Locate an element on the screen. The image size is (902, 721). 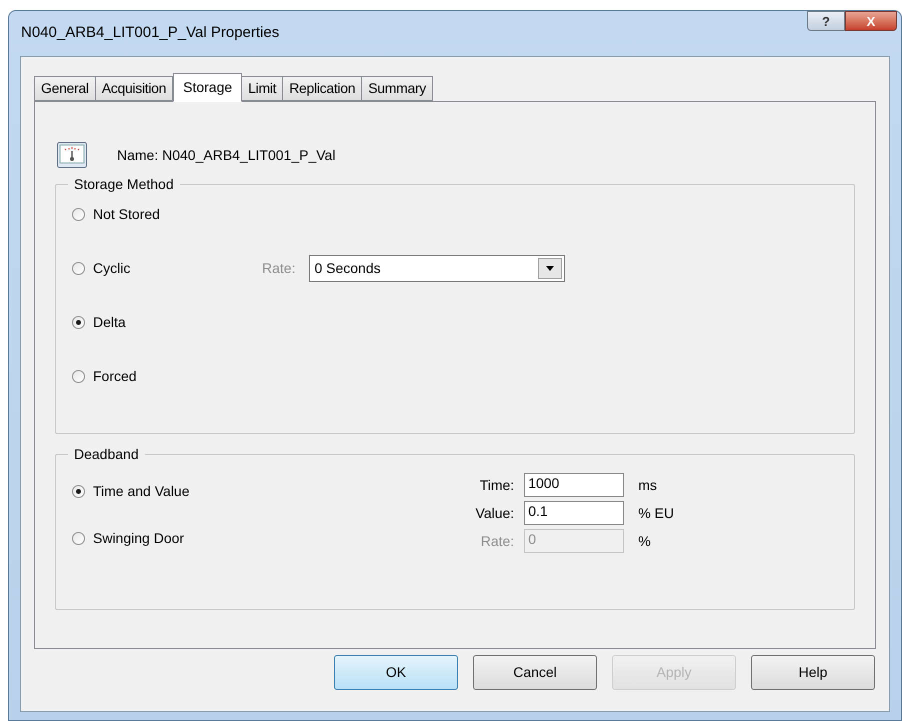
gauge-icon is located at coordinates (72, 155).